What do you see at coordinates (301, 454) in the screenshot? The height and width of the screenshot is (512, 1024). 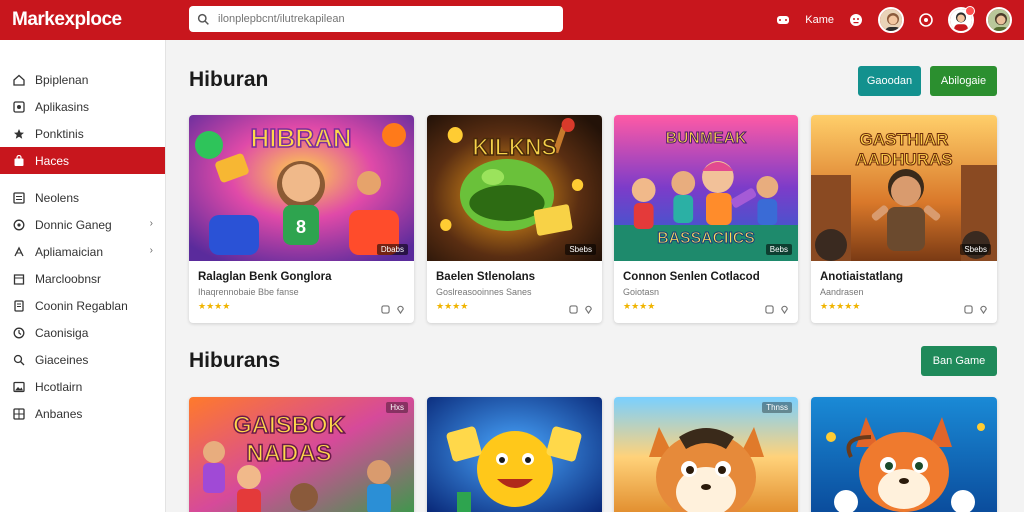 I see `game-card: GAISBOK NADAS Hxs` at bounding box center [301, 454].